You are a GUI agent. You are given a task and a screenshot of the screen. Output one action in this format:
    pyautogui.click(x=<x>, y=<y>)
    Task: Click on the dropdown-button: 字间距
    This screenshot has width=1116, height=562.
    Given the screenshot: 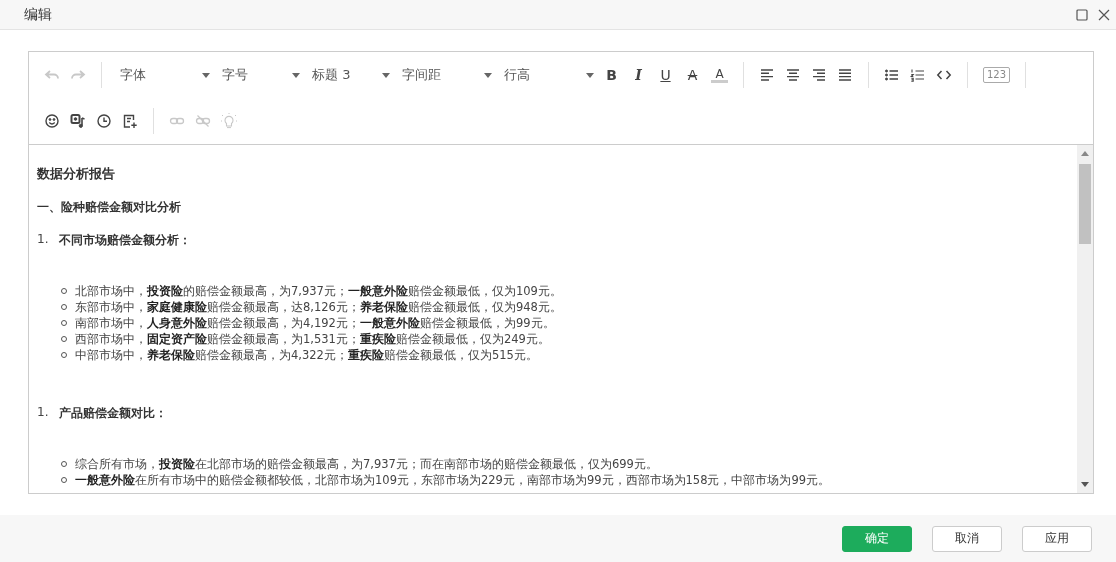 What is the action you would take?
    pyautogui.click(x=445, y=75)
    